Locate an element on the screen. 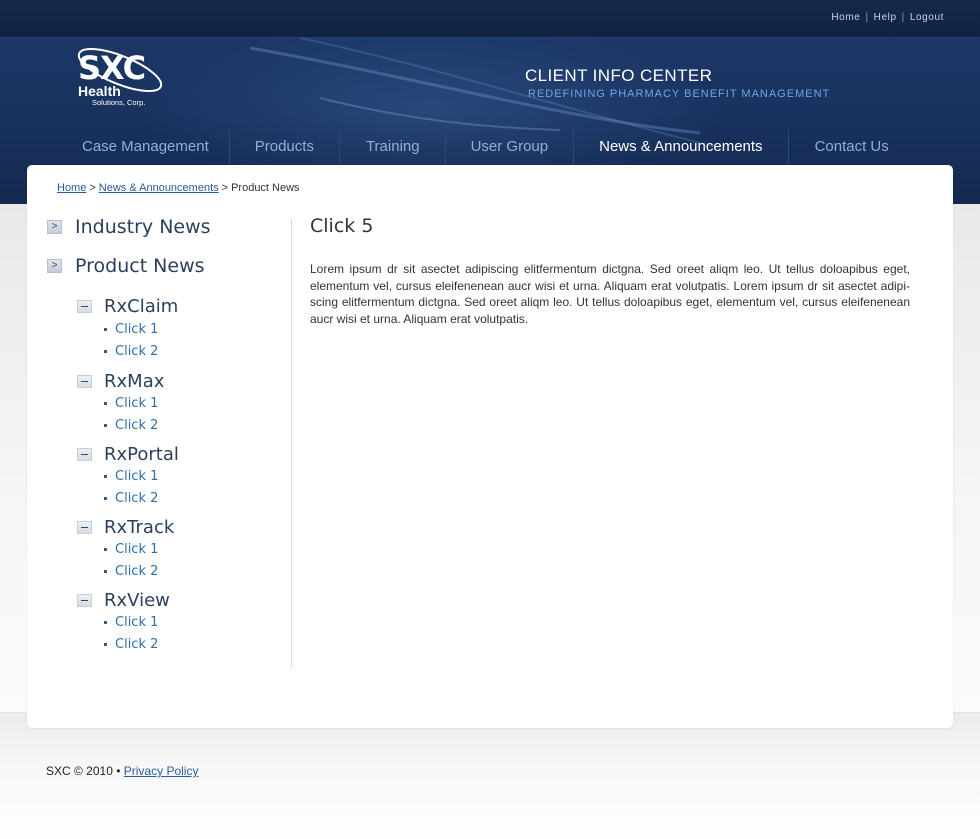 This screenshot has width=980, height=839. product-label: RxMax is located at coordinates (134, 381).